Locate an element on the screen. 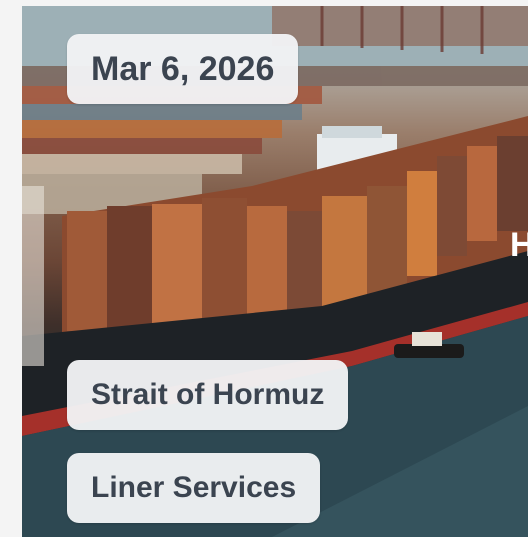 The width and height of the screenshot is (528, 537). tag-category: Liner Services is located at coordinates (194, 488).